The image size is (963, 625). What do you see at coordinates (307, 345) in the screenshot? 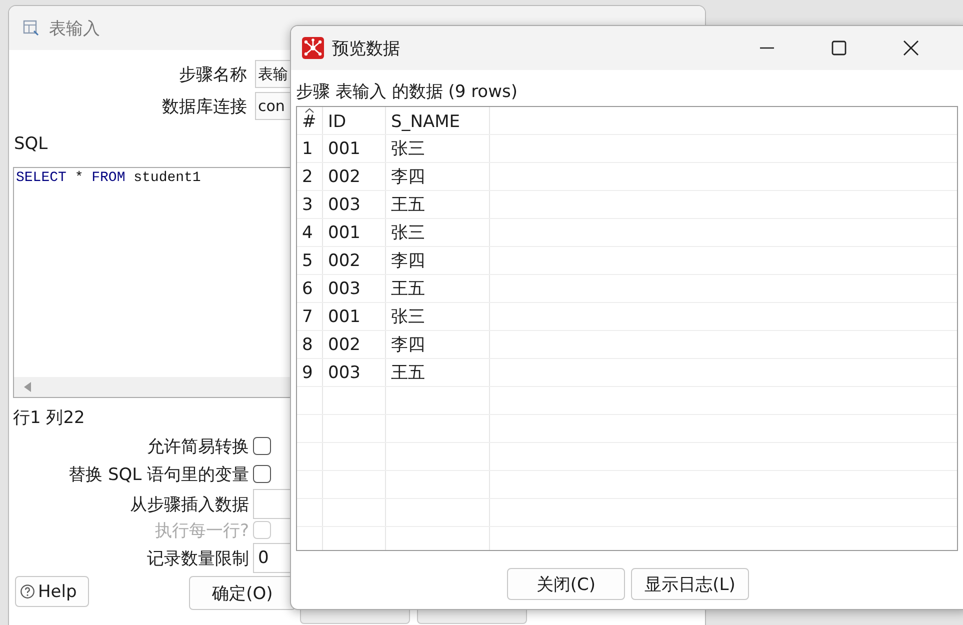
I see `row-number: 8` at bounding box center [307, 345].